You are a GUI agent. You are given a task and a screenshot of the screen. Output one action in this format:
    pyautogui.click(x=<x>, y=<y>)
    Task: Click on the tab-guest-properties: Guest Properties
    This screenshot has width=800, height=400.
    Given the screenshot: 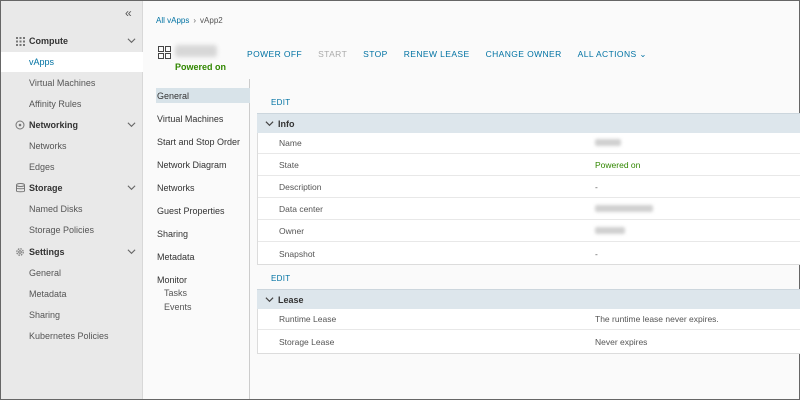 What is the action you would take?
    pyautogui.click(x=203, y=210)
    